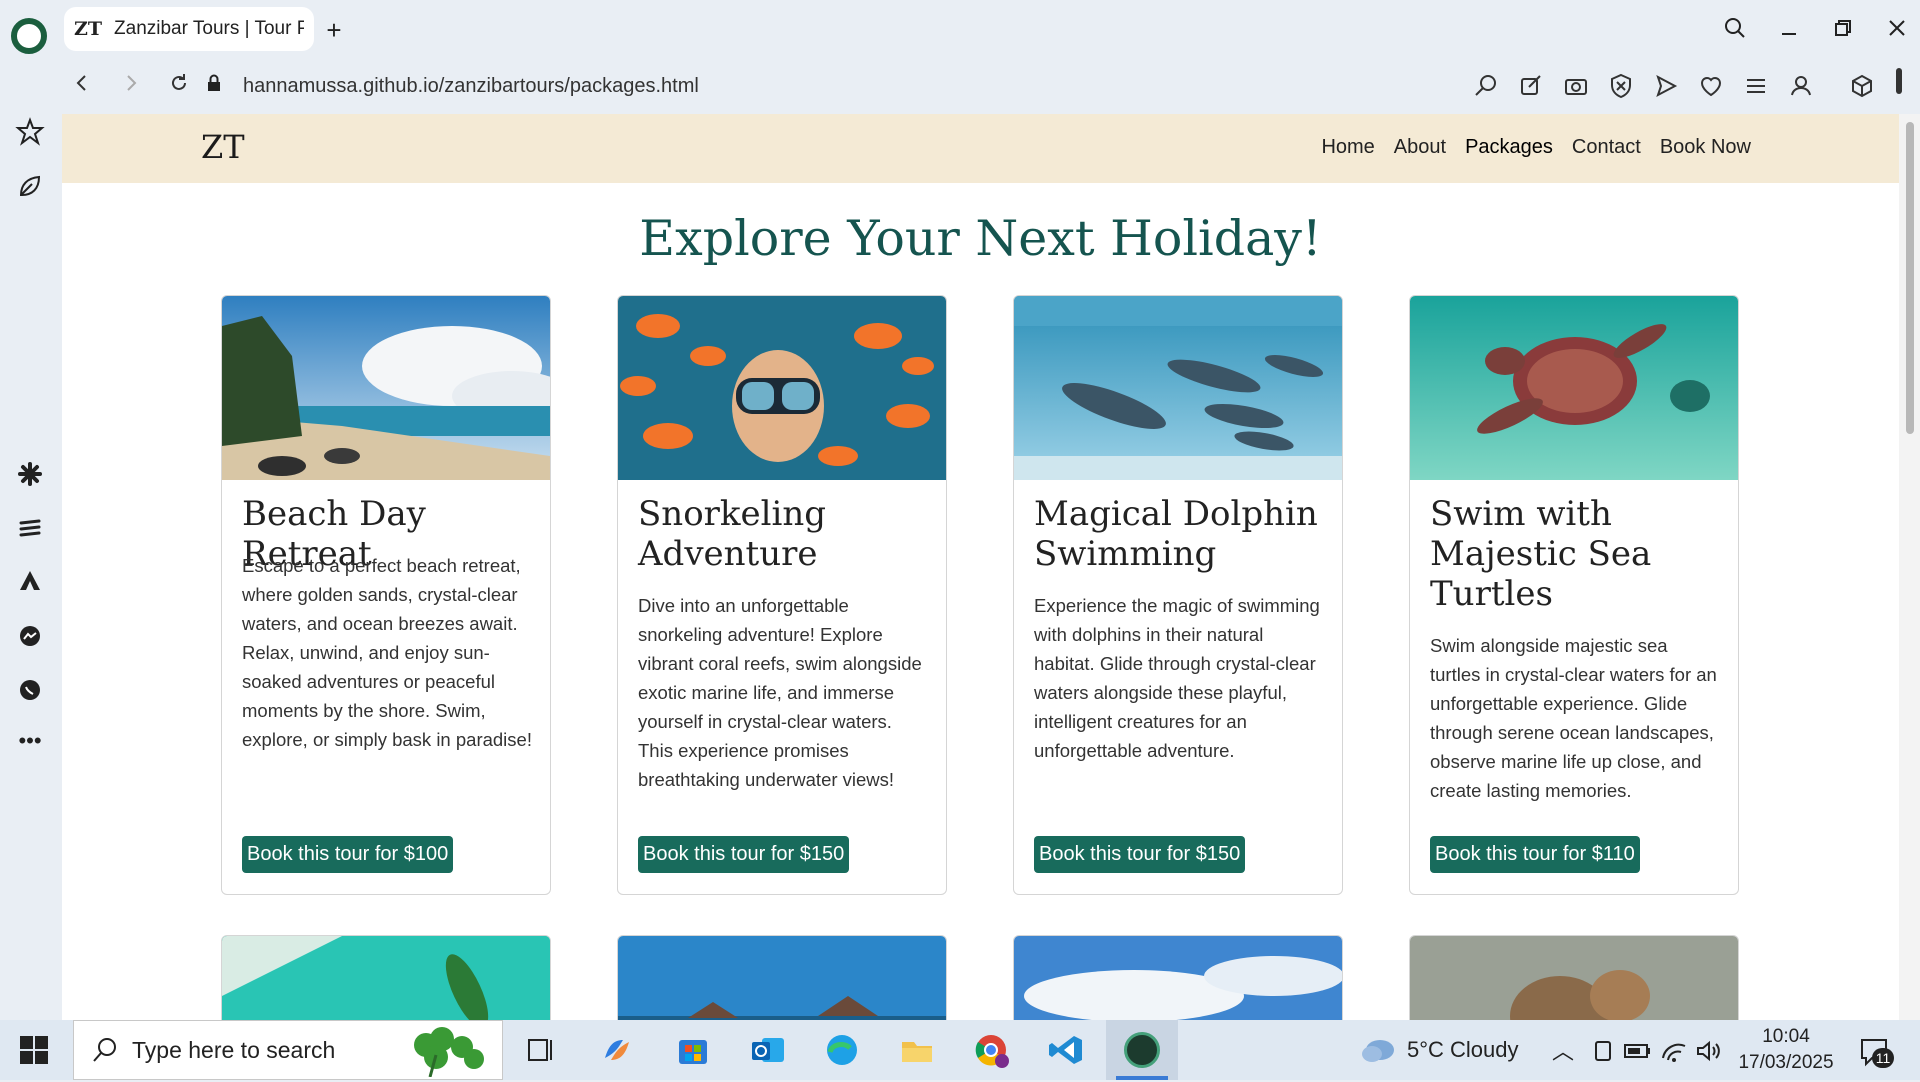  Describe the element at coordinates (30, 132) in the screenshot. I see `speed-dial-icon` at that location.